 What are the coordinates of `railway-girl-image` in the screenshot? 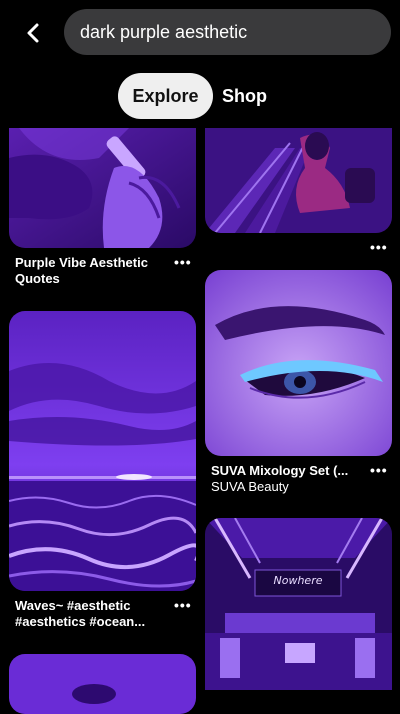 It's located at (298, 180).